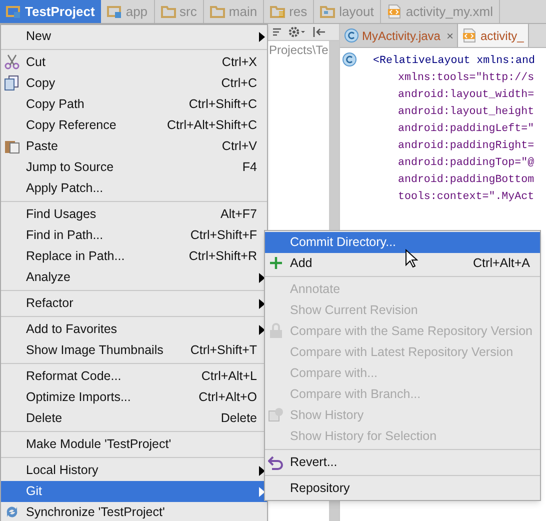 Image resolution: width=546 pixels, height=521 pixels. Describe the element at coordinates (12, 83) in the screenshot. I see `copy-icon` at that location.